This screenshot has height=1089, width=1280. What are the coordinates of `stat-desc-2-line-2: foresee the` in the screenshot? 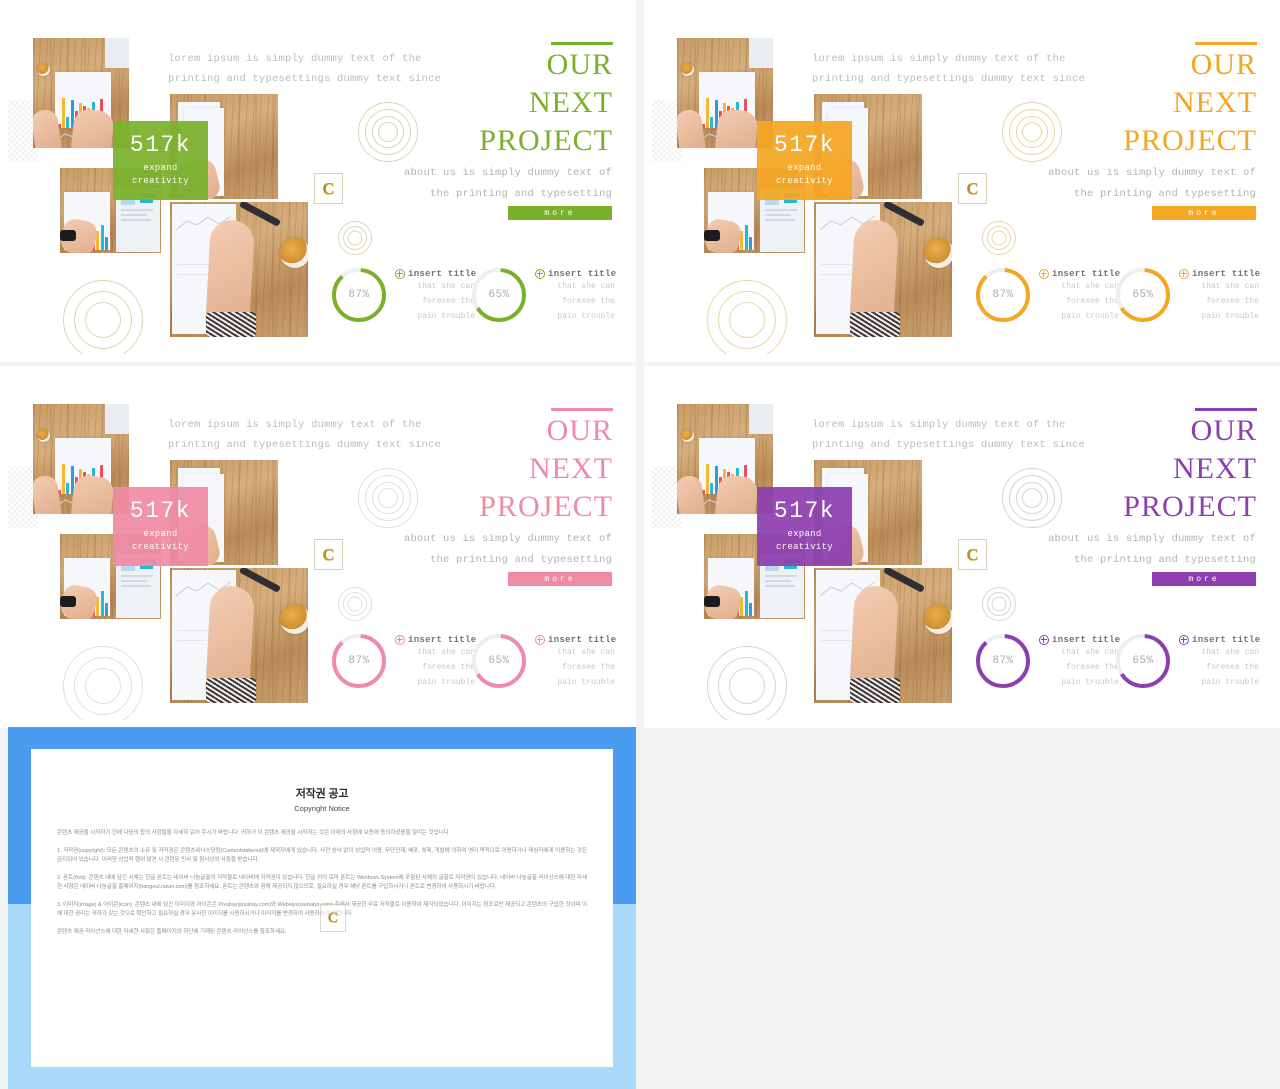 It's located at (588, 667).